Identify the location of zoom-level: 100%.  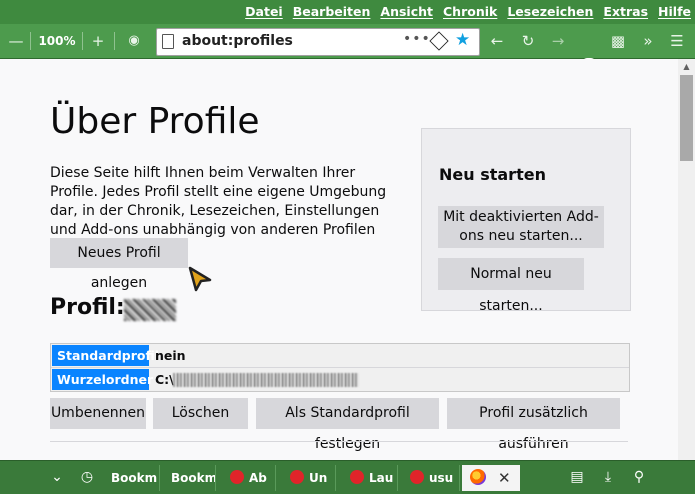
(57, 41).